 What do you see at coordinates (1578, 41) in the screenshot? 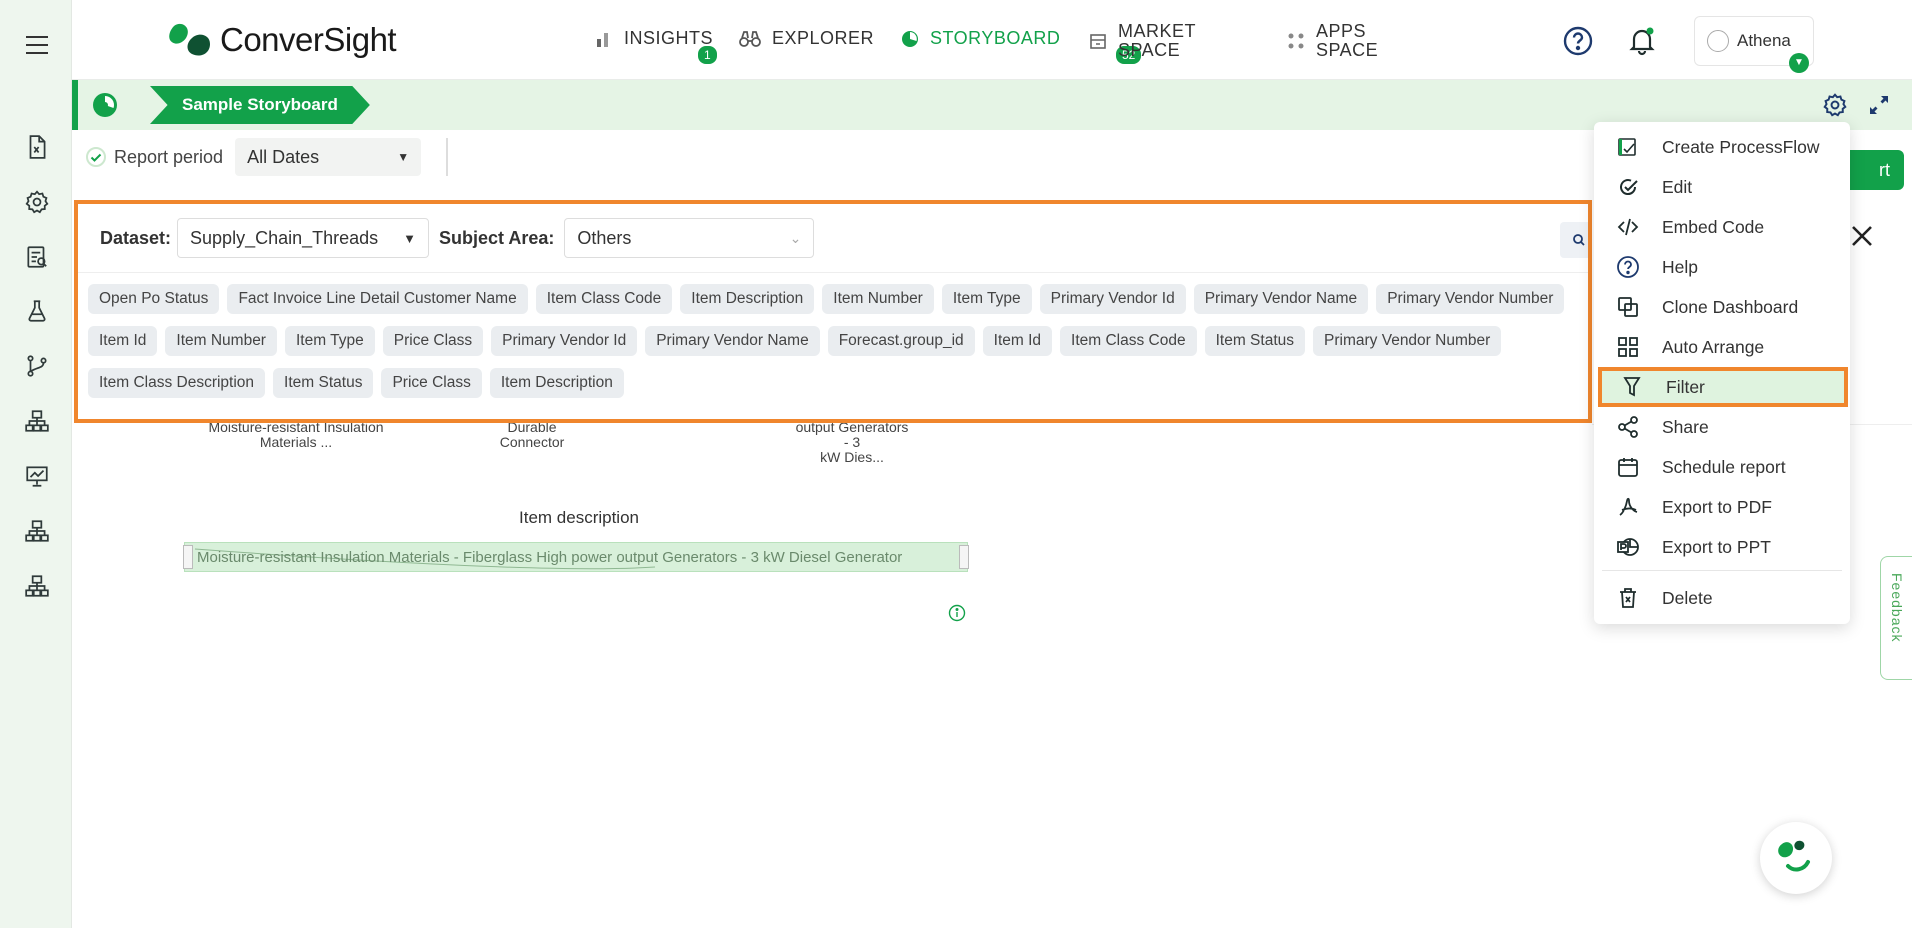
I see `help-circle-icon` at bounding box center [1578, 41].